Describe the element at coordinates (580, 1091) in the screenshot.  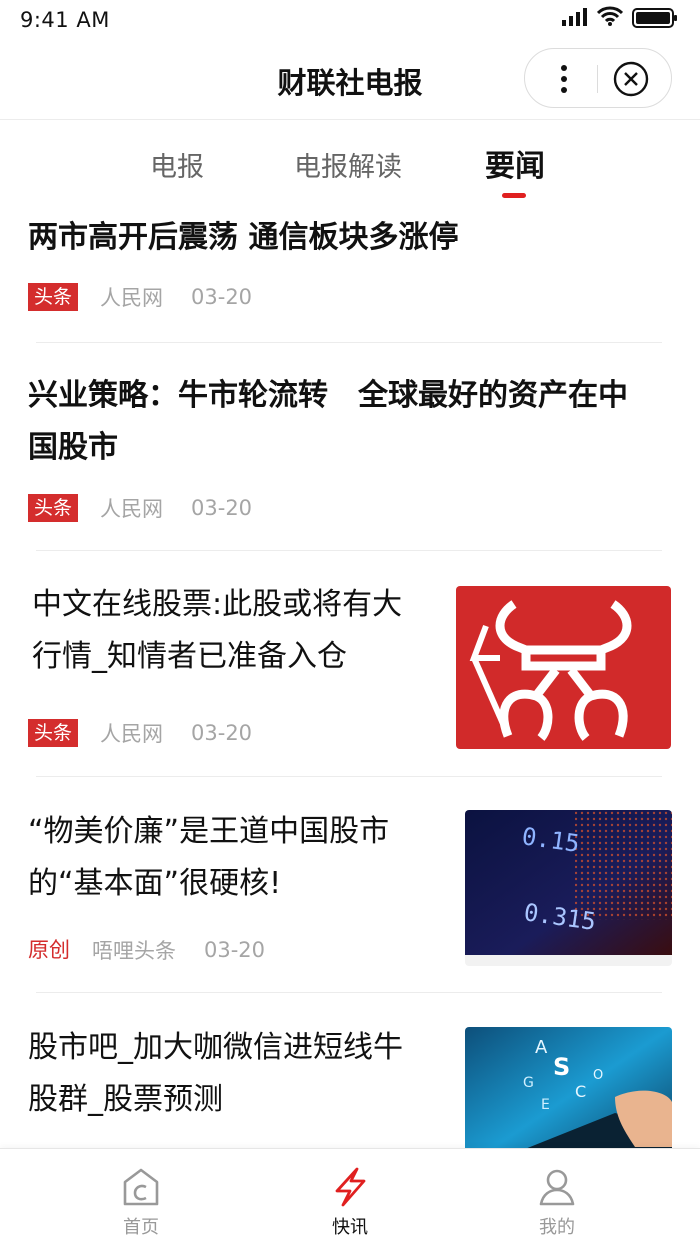
I see `svg-text: C` at that location.